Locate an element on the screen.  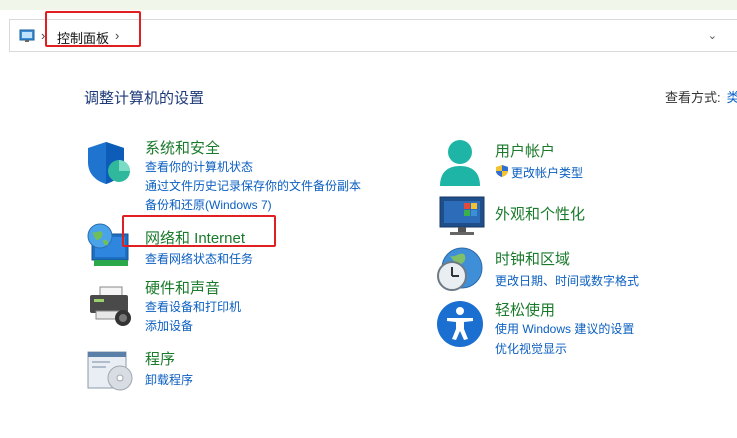
page-title: 调整计算机的设置 is located at coordinates (144, 98).